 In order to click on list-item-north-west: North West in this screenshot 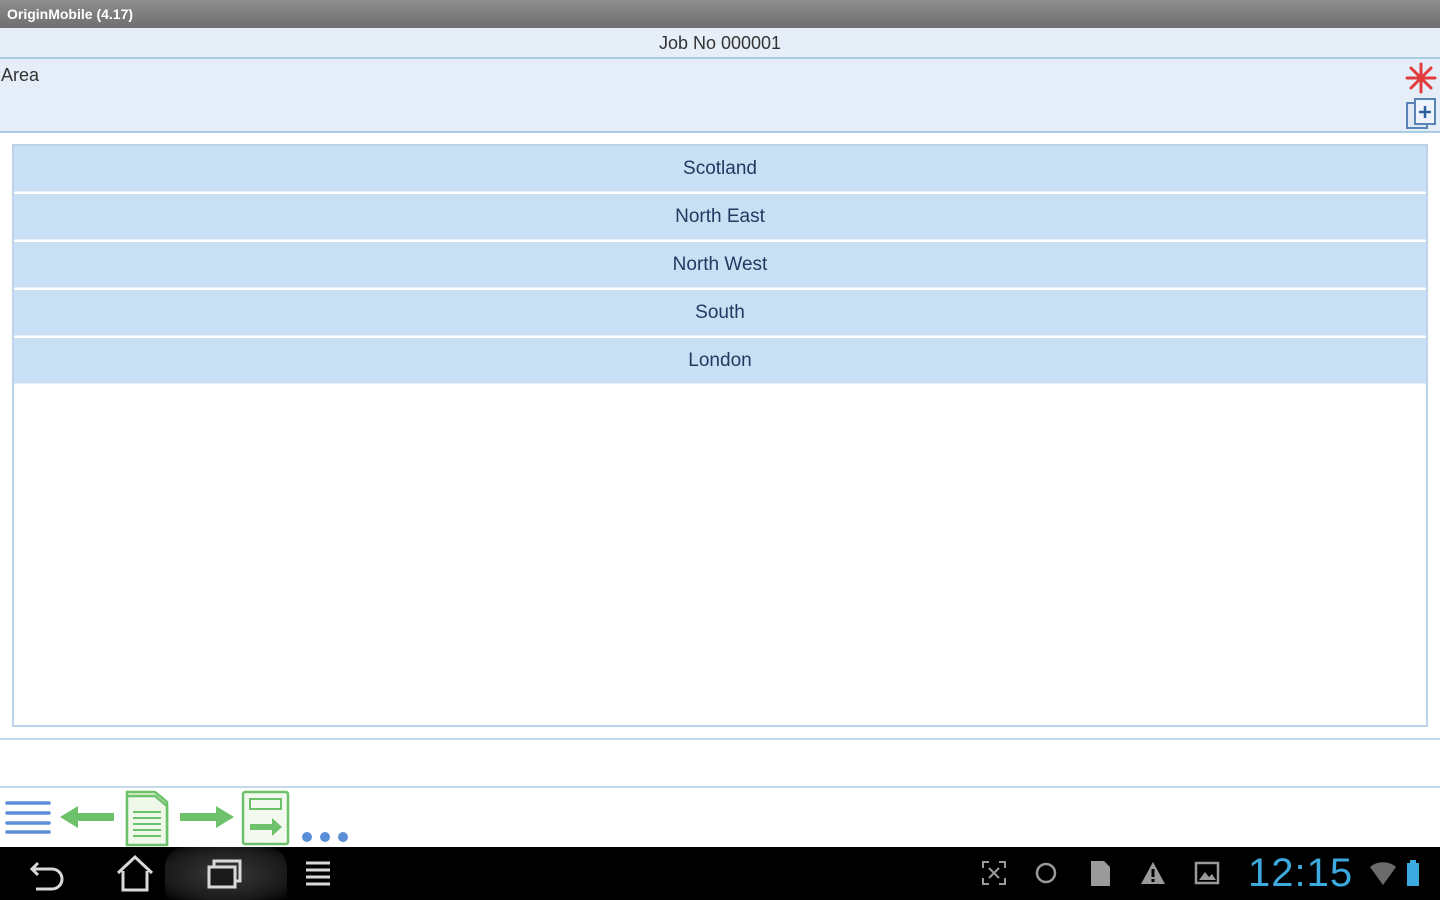, I will do `click(720, 265)`.